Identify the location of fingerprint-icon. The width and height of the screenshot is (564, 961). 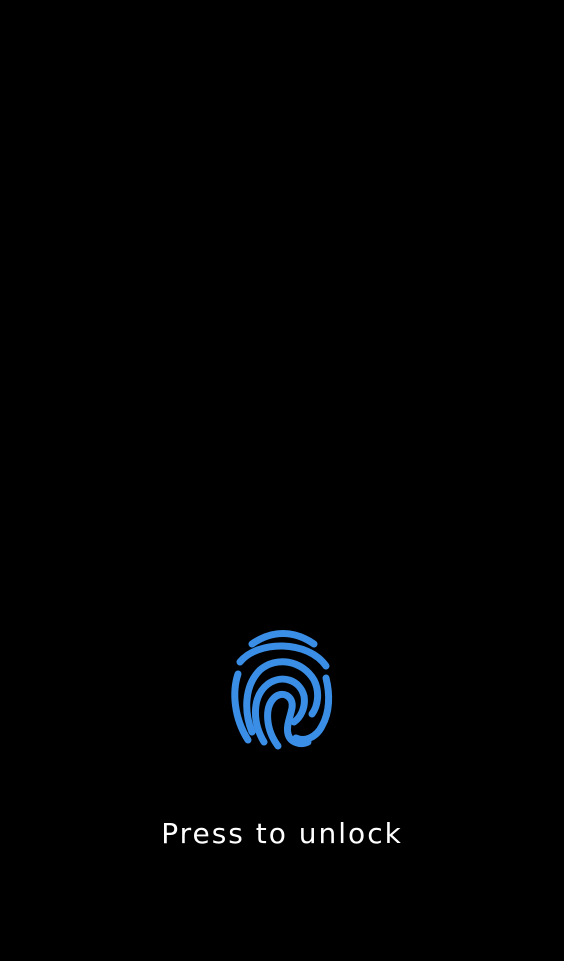
(282, 688).